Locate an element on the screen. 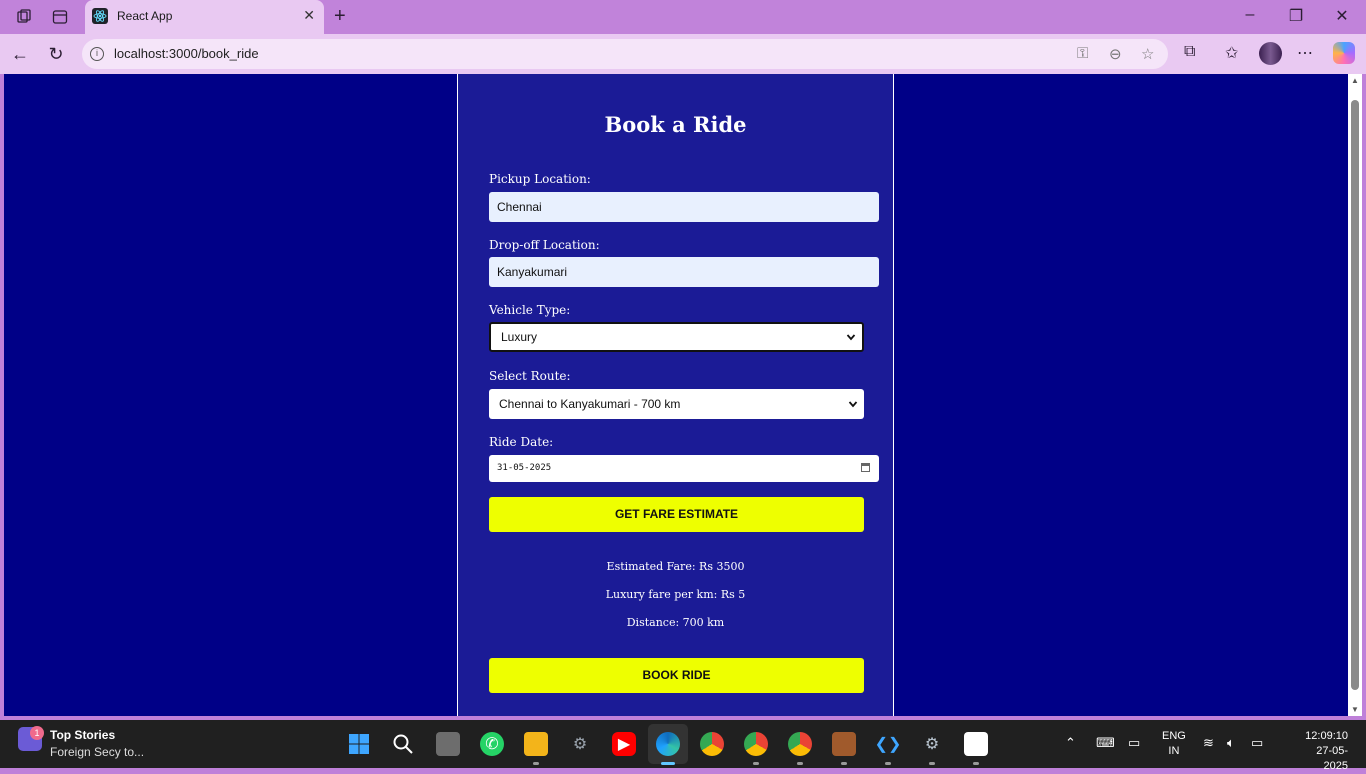 The width and height of the screenshot is (1366, 774). copilot-icon is located at coordinates (1344, 53).